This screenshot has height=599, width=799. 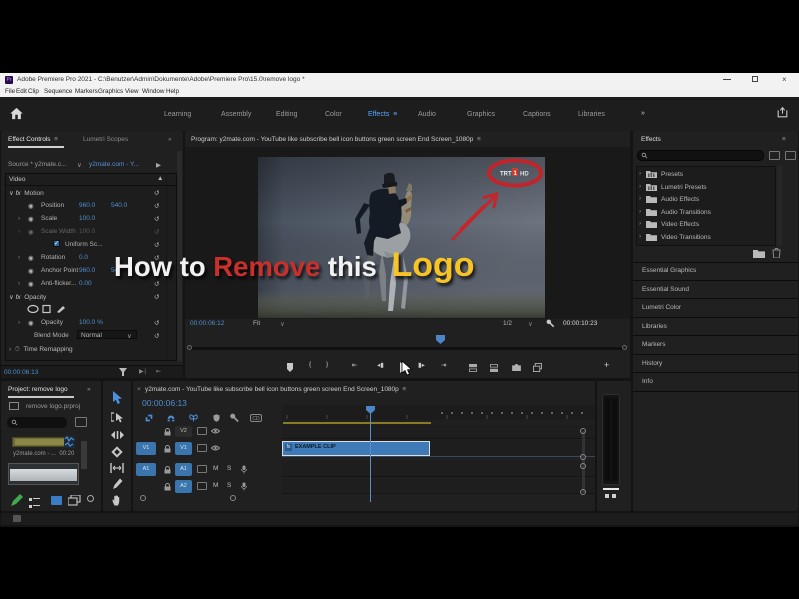 I want to click on svg-text: TRT, so click(x=506, y=175).